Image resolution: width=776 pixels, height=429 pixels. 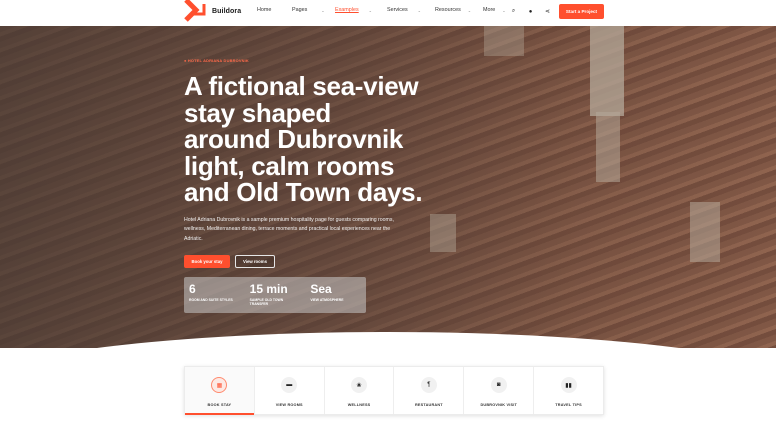 I want to click on stat-value: 6, so click(x=192, y=288).